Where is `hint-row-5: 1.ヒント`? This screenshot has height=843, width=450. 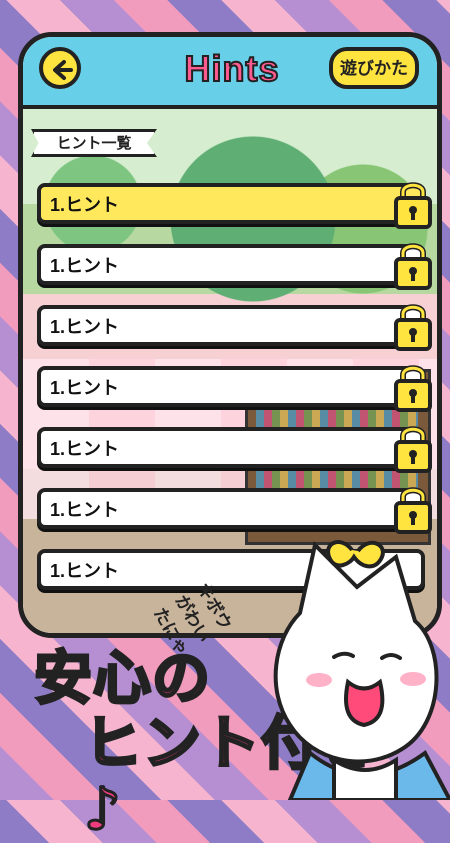 hint-row-5: 1.ヒント is located at coordinates (234, 449).